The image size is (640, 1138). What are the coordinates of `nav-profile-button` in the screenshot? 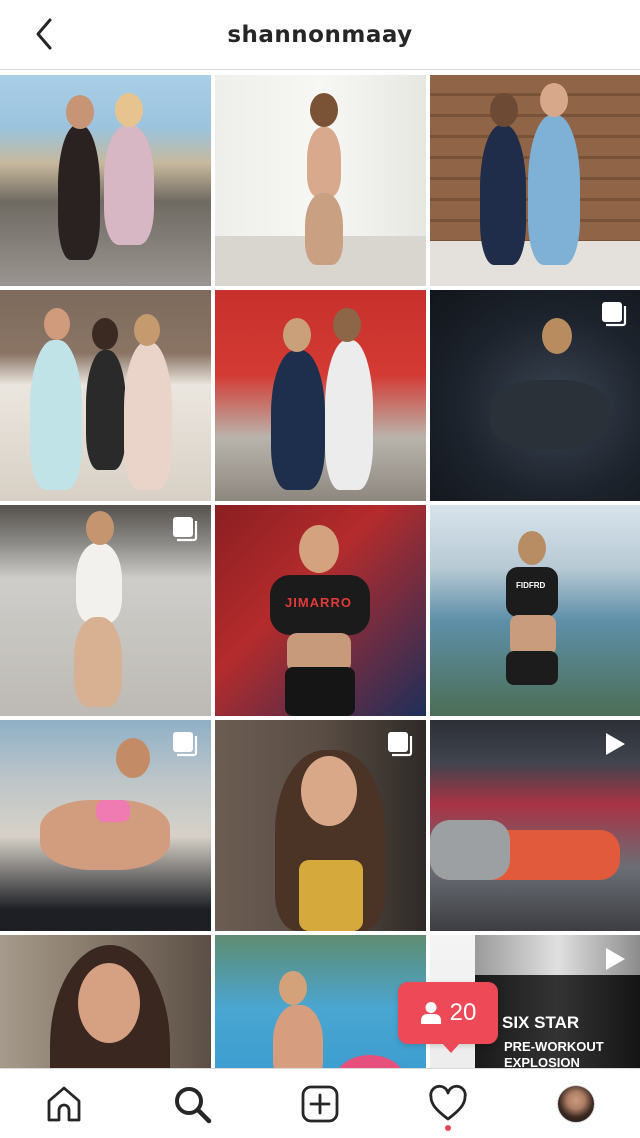 It's located at (576, 1104).